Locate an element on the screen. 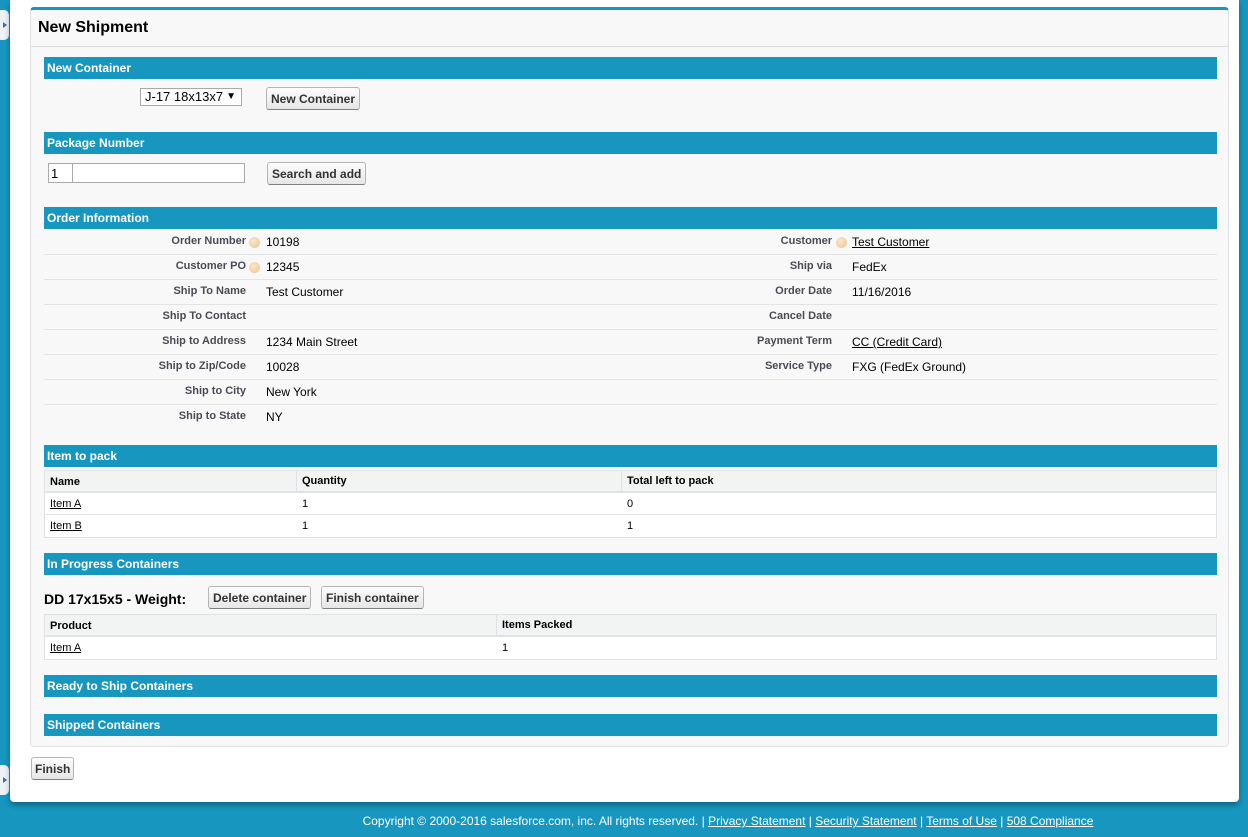  field-label: Cancel Date is located at coordinates (800, 316).